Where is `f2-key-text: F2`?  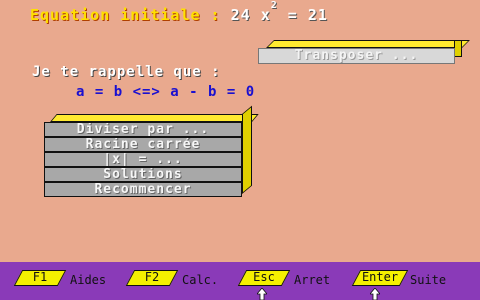
f2-key-text: F2 is located at coordinates (152, 277).